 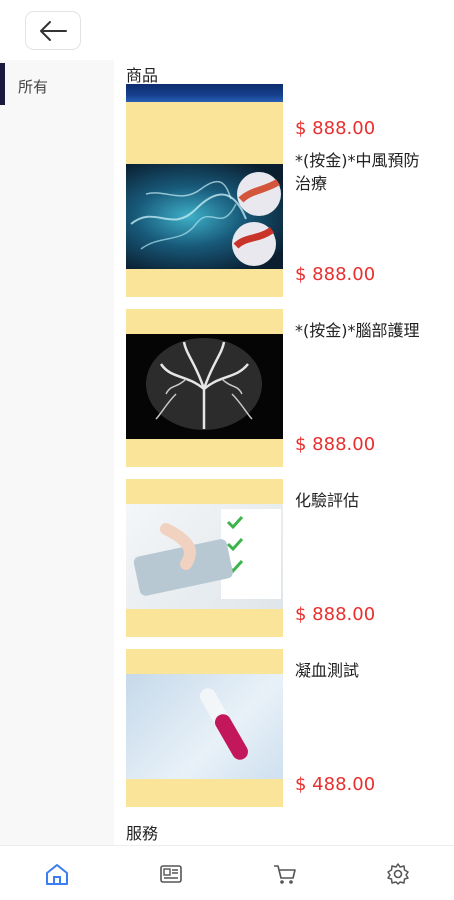 I want to click on home-icon, so click(x=57, y=874).